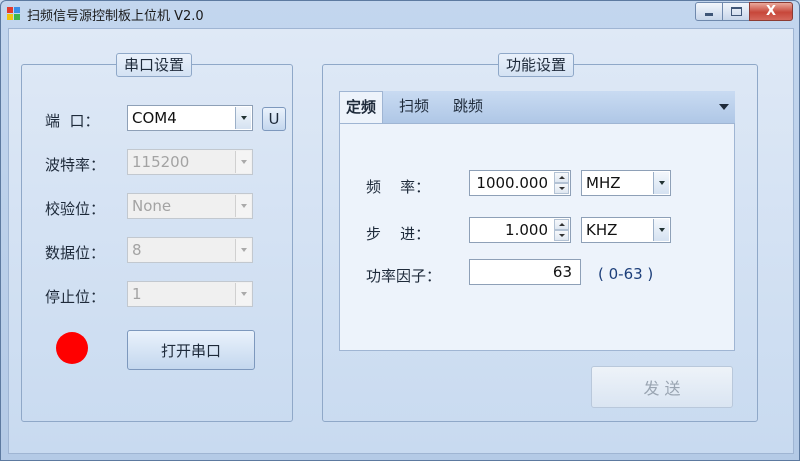  I want to click on power-range-hint: ( 0-63 ), so click(626, 274).